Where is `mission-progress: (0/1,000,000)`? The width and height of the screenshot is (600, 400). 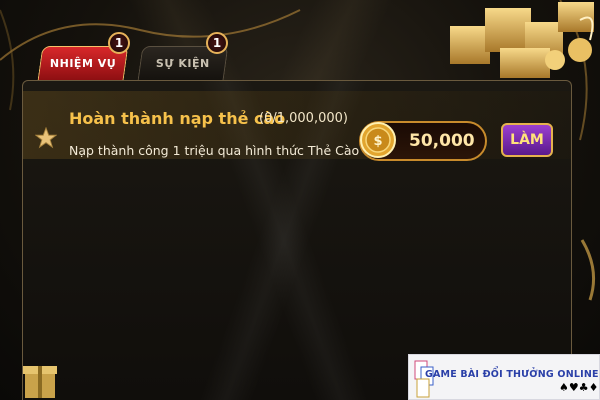 mission-progress: (0/1,000,000) is located at coordinates (303, 118).